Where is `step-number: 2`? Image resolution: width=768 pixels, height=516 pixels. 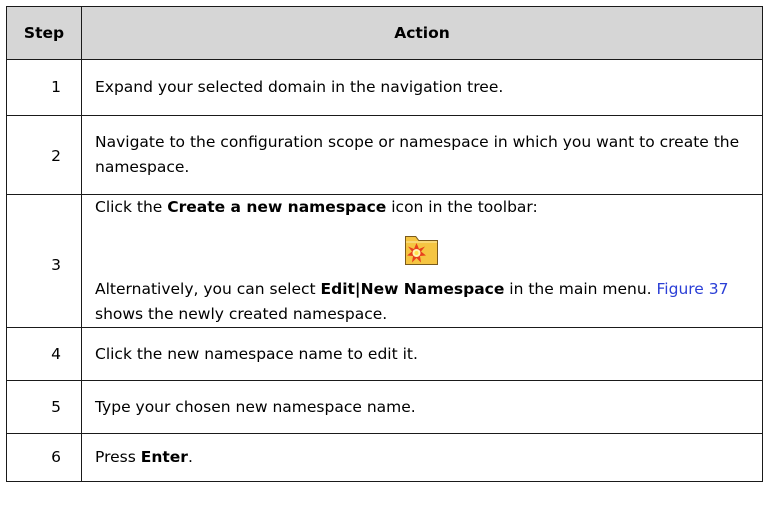
step-number: 2 is located at coordinates (44, 155).